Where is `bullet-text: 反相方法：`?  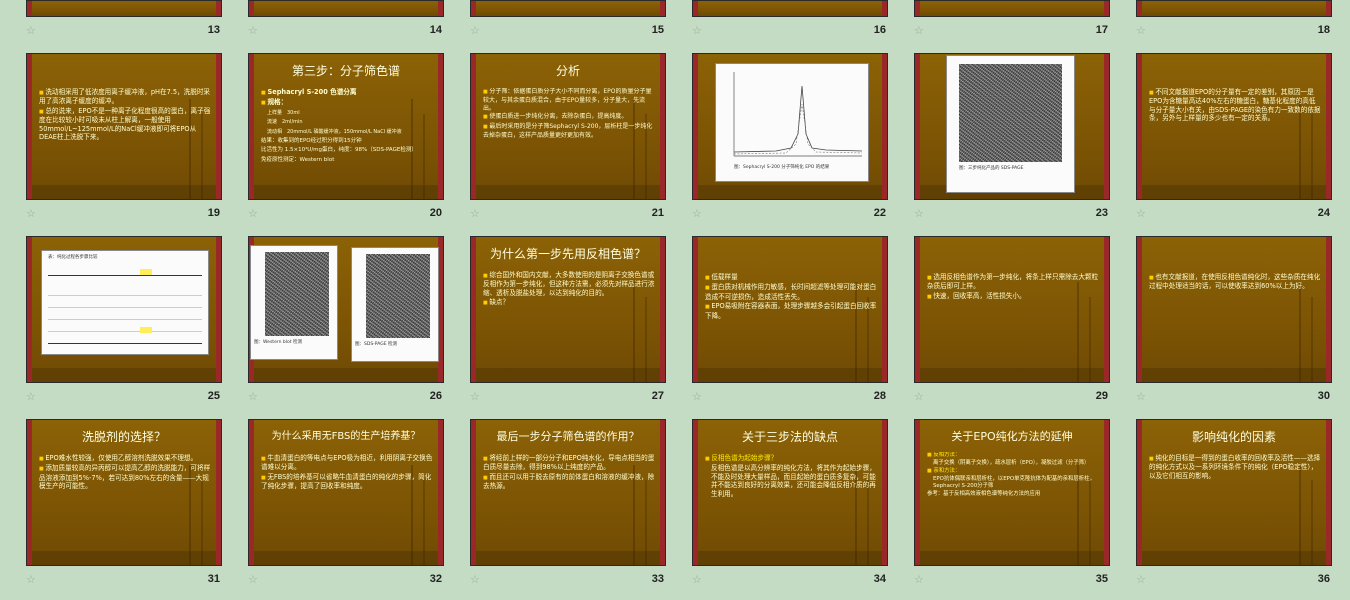
bullet-text: 反相方法： is located at coordinates (1013, 455).